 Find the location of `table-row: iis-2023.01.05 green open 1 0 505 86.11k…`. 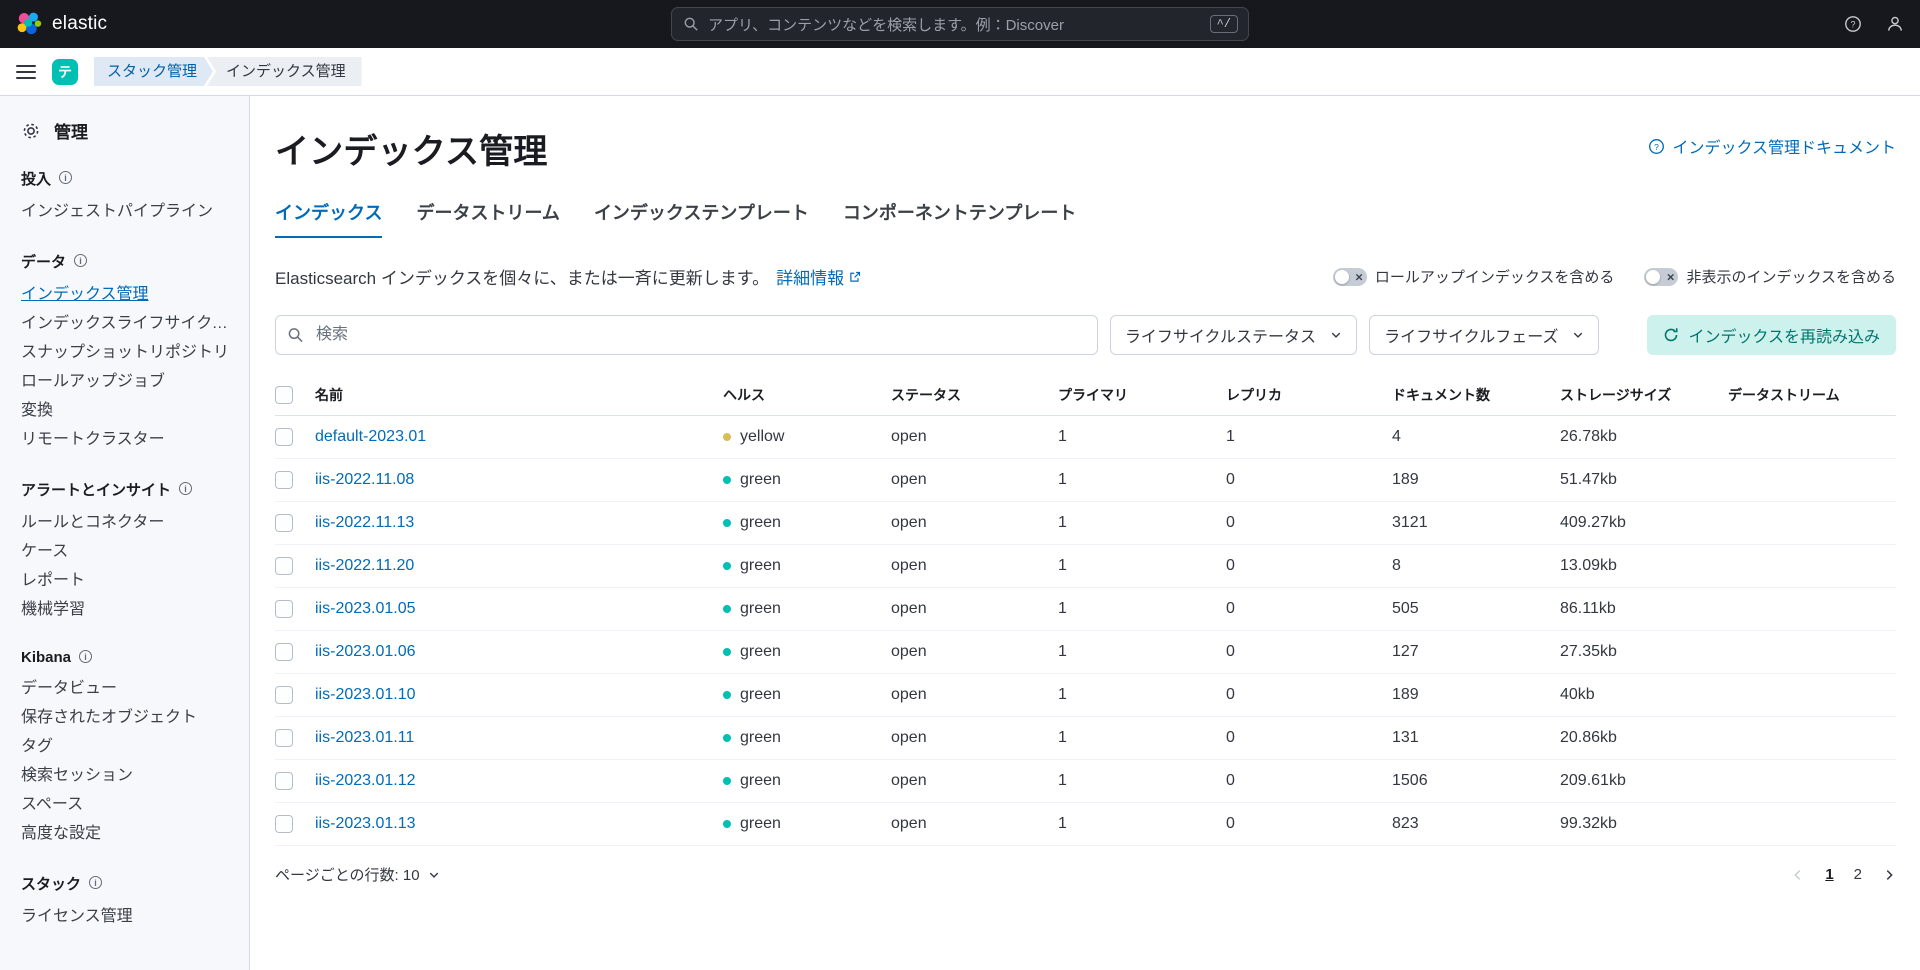

table-row: iis-2023.01.05 green open 1 0 505 86.11k… is located at coordinates (1085, 609).